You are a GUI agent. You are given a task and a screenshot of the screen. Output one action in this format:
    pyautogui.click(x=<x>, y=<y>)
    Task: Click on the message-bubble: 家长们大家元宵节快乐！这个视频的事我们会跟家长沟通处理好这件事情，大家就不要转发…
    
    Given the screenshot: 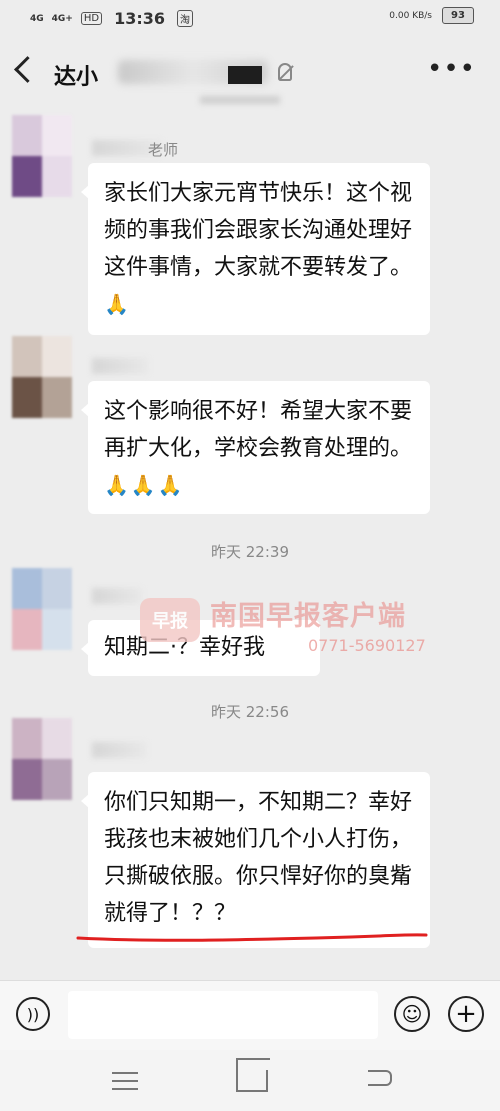 What is the action you would take?
    pyautogui.click(x=255, y=249)
    